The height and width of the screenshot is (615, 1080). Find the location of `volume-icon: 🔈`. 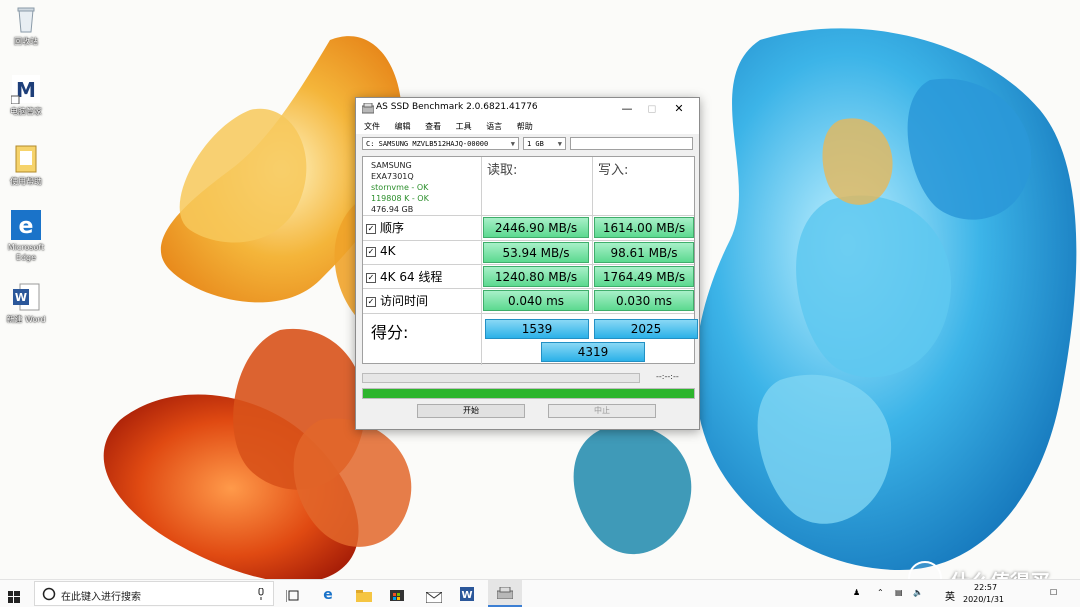

volume-icon: 🔈 is located at coordinates (918, 592).